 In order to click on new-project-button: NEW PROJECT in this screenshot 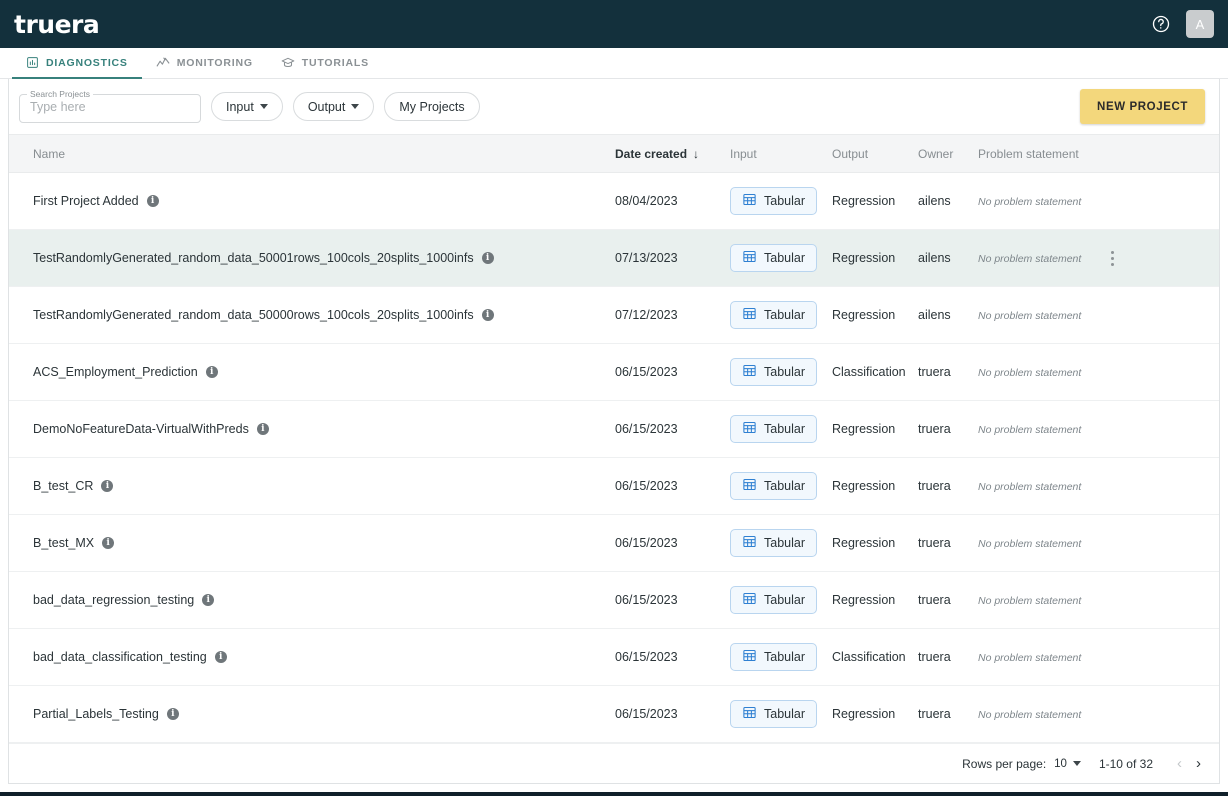, I will do `click(1142, 106)`.